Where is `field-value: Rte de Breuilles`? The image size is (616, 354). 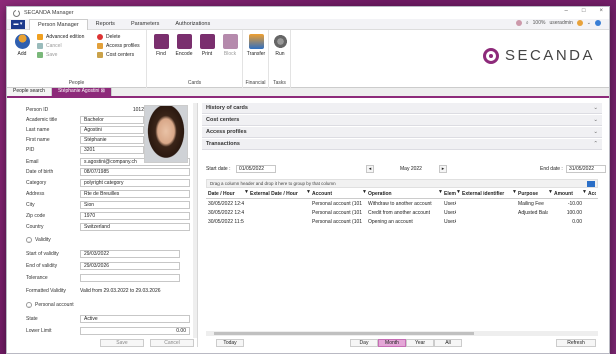
field-value: Rte de Breuilles is located at coordinates (135, 194).